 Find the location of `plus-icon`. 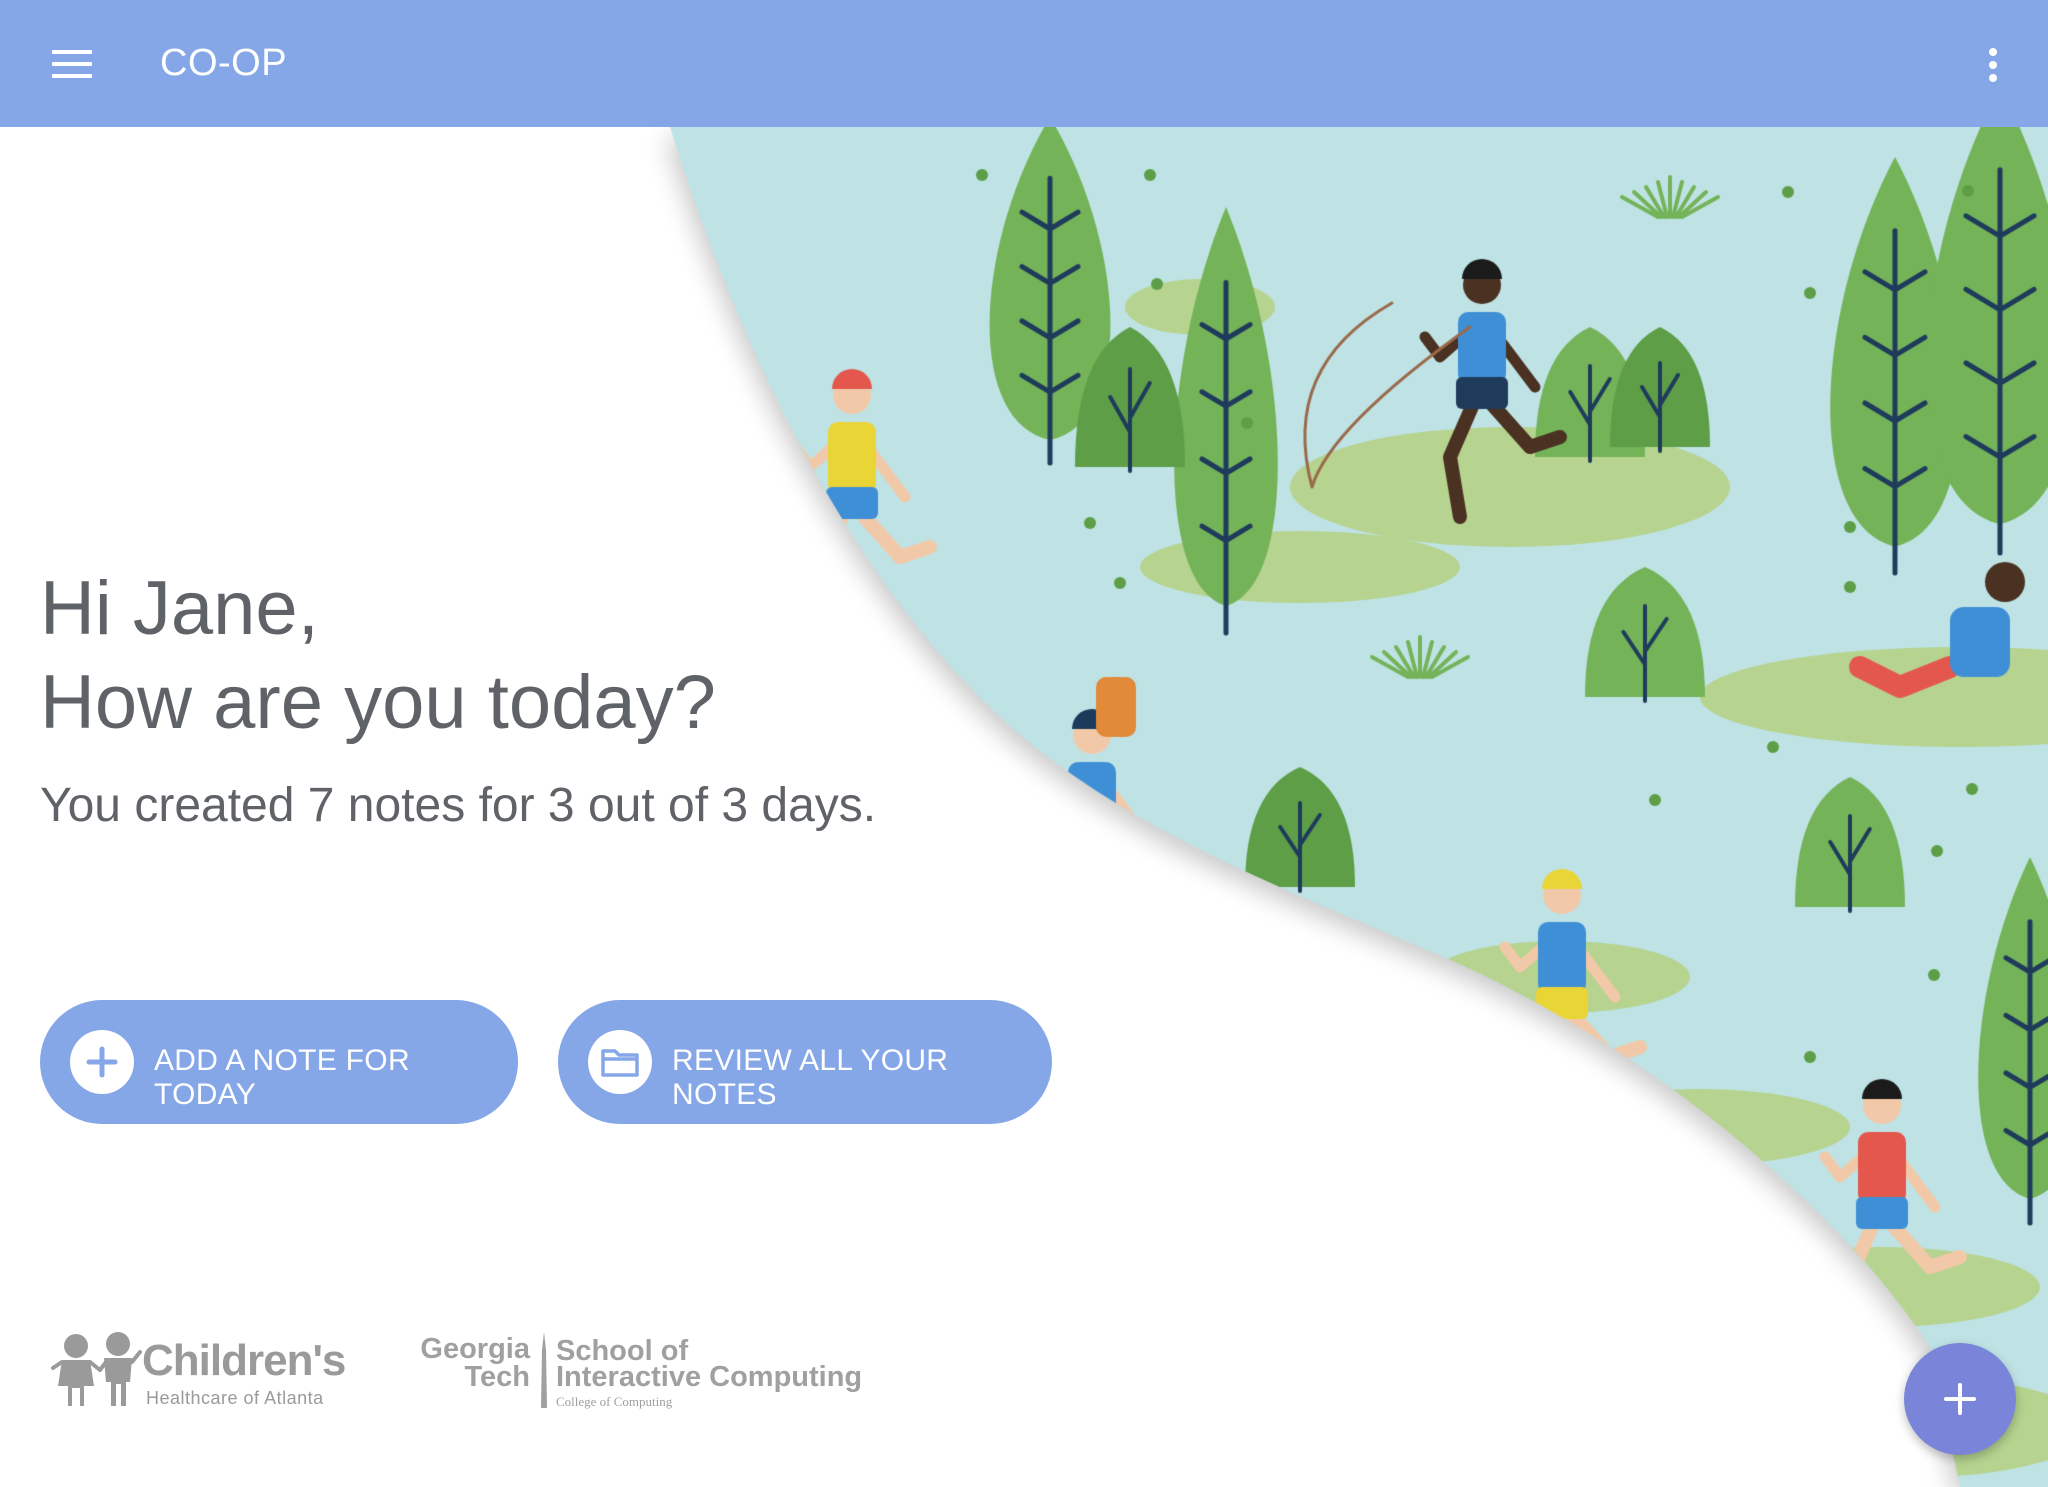

plus-icon is located at coordinates (1960, 1399).